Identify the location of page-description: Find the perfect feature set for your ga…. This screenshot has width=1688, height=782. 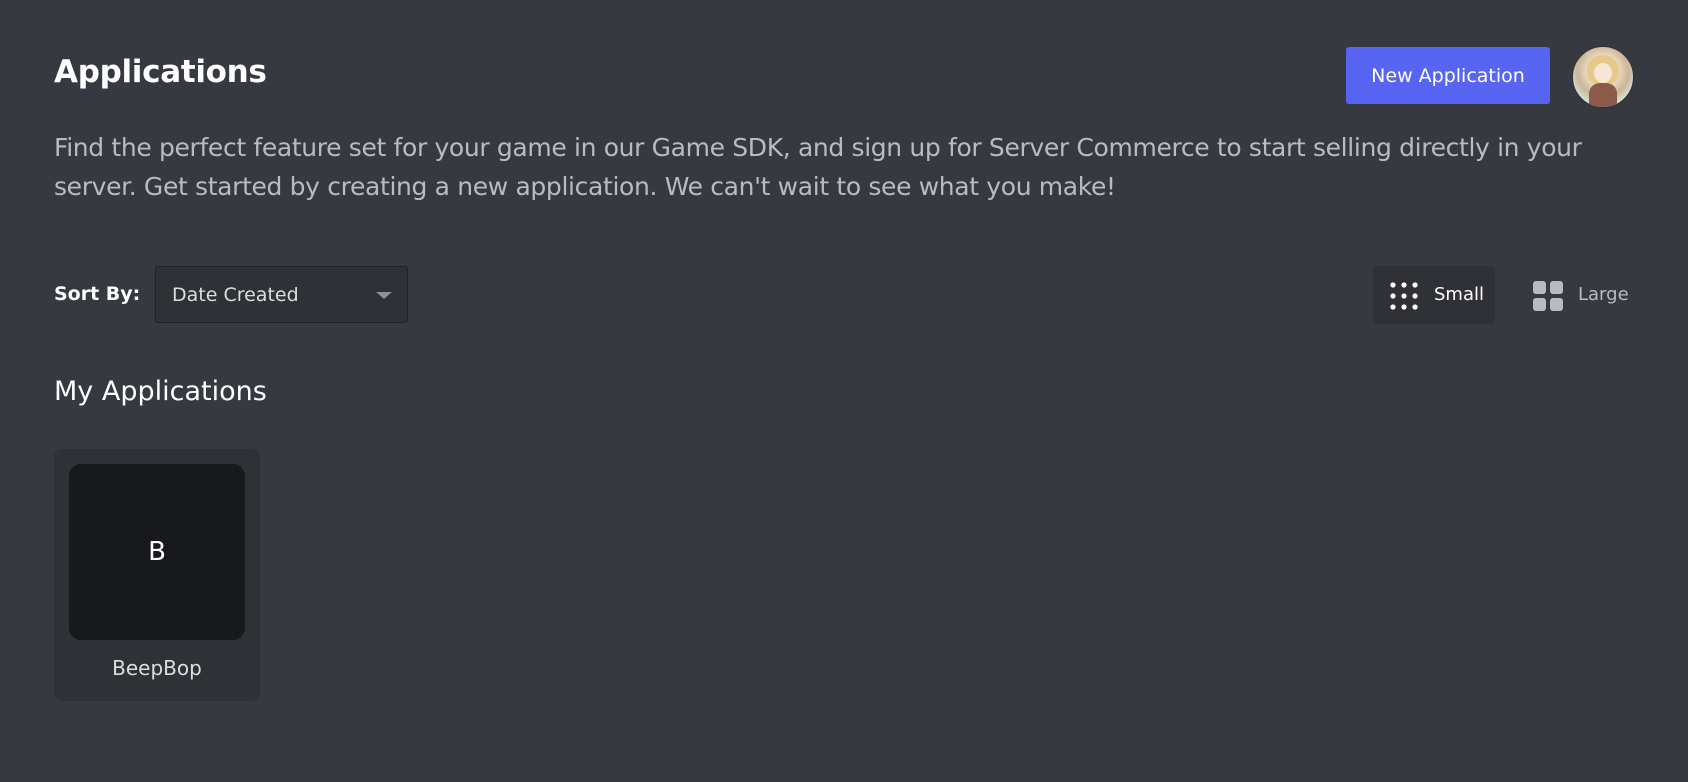
(818, 167).